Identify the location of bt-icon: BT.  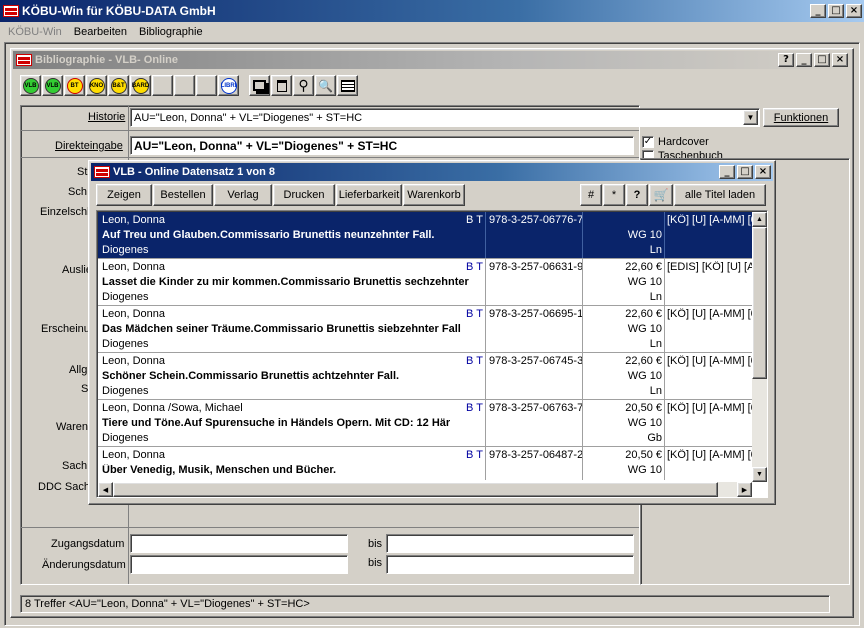
(74, 85).